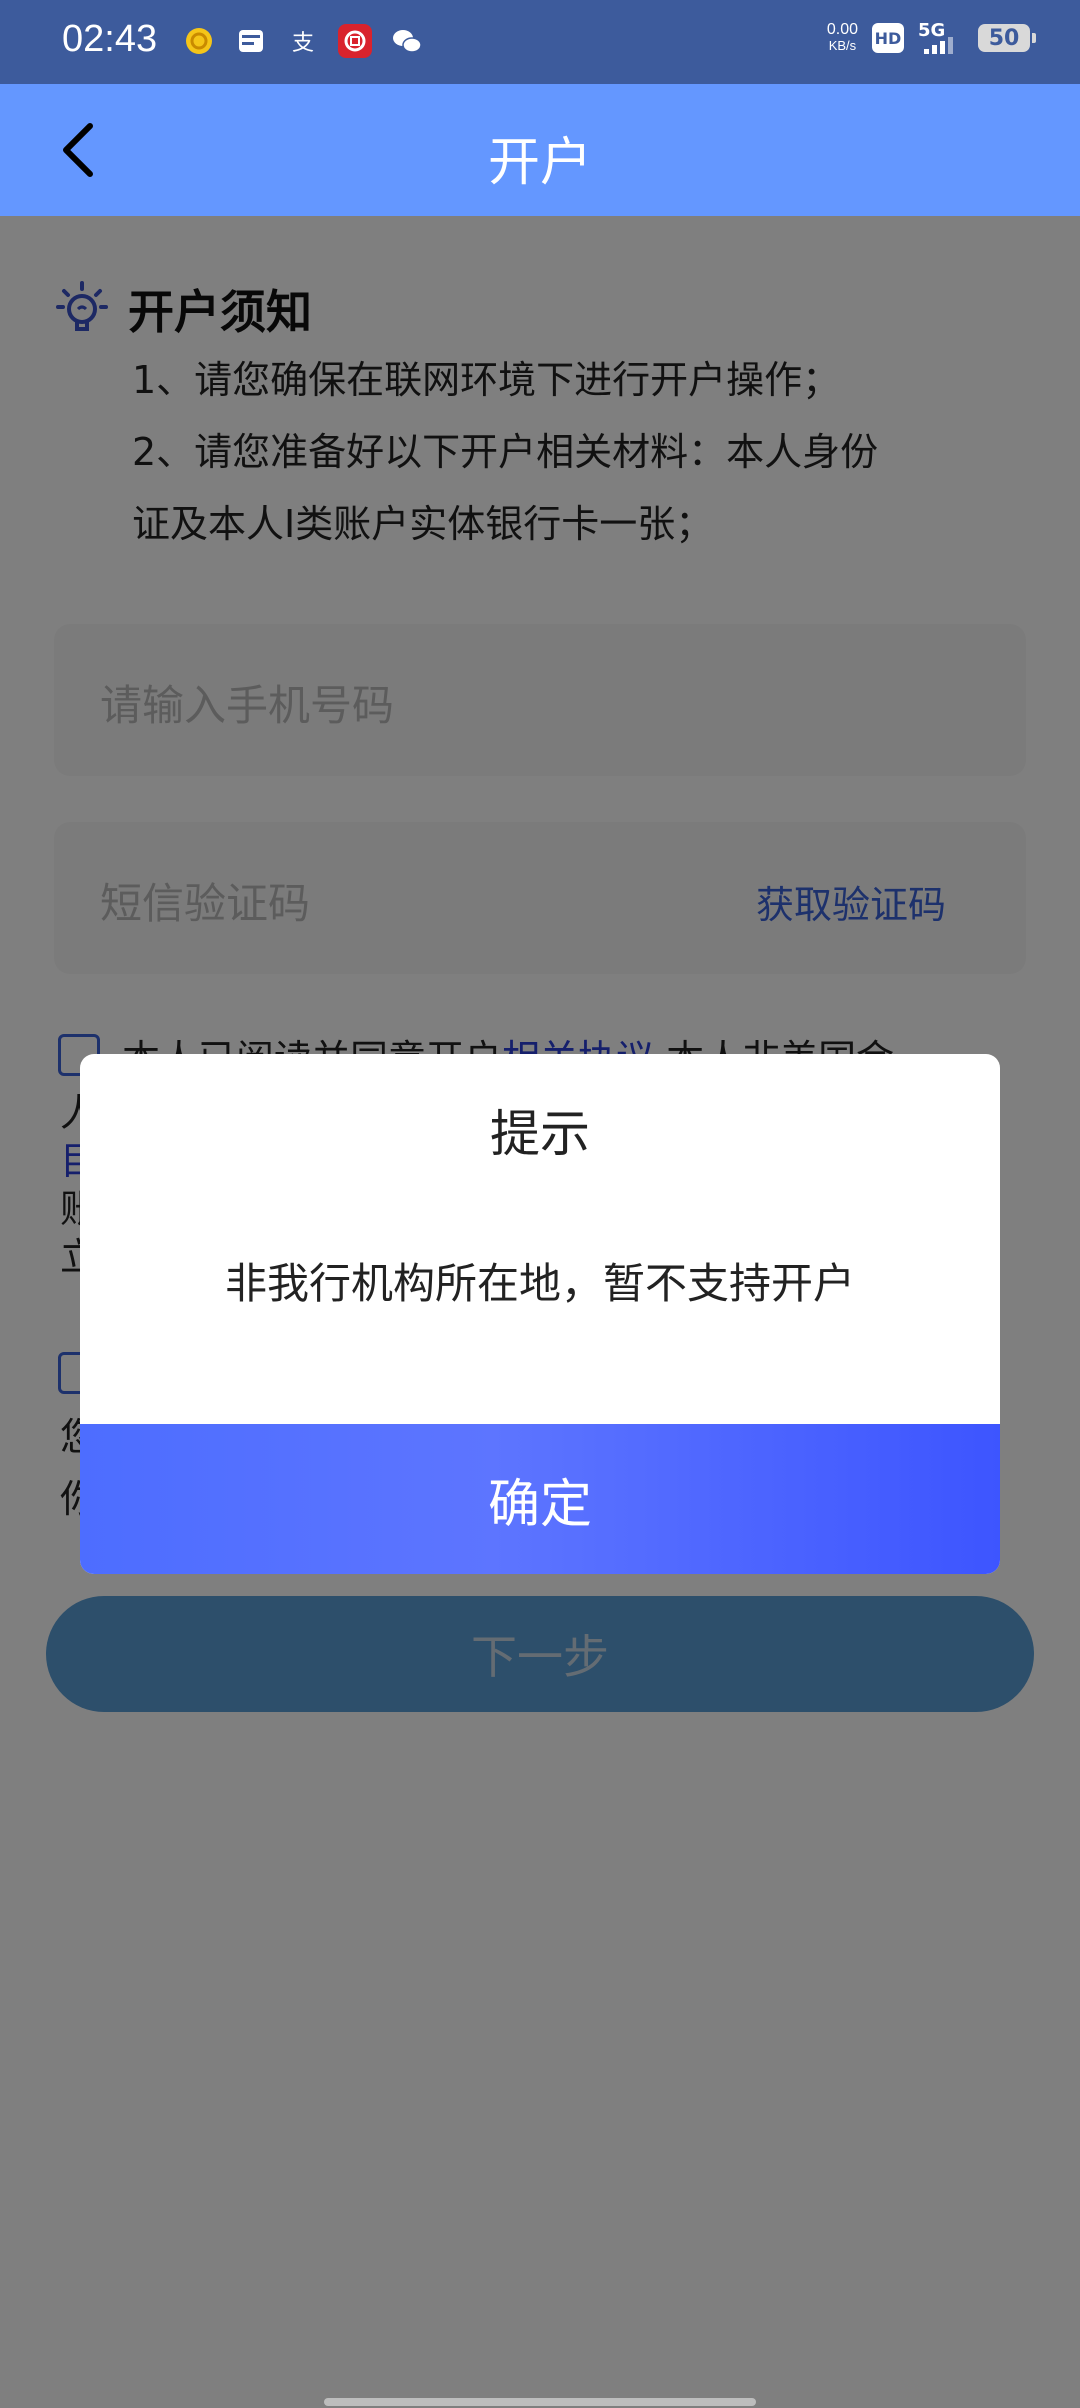 This screenshot has height=2408, width=1080. What do you see at coordinates (199, 41) in the screenshot?
I see `coin-app-icon` at bounding box center [199, 41].